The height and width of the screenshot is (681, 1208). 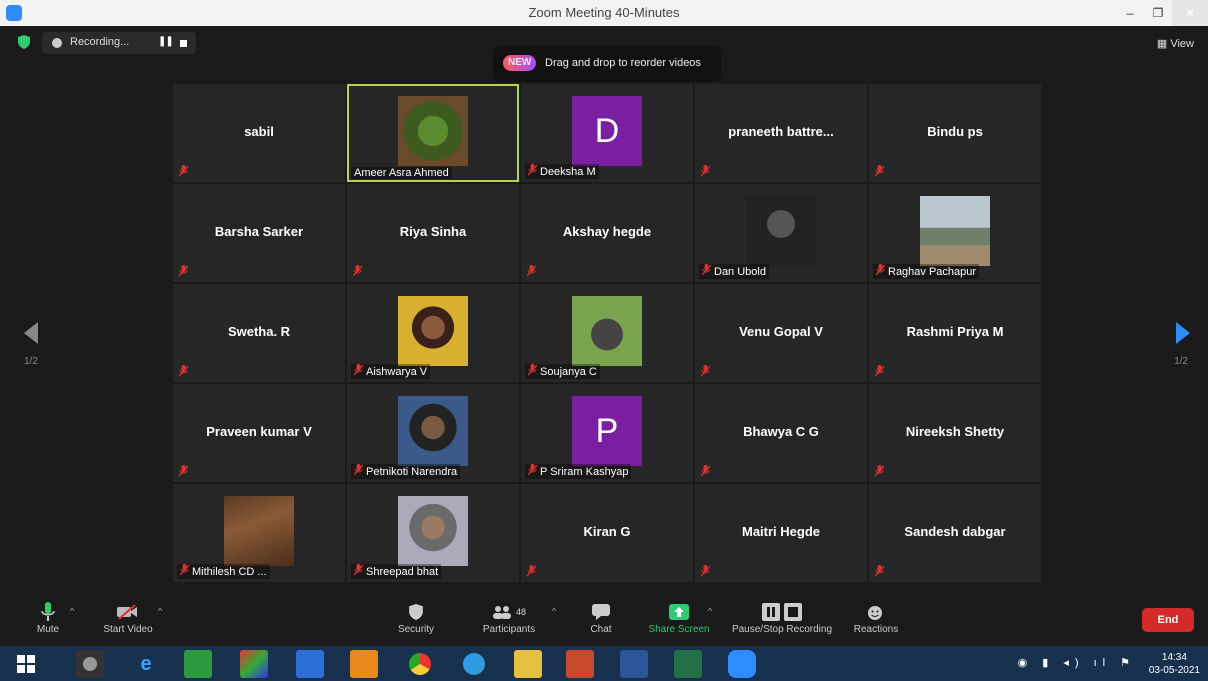 What do you see at coordinates (26, 664) in the screenshot?
I see `windows-start-icon` at bounding box center [26, 664].